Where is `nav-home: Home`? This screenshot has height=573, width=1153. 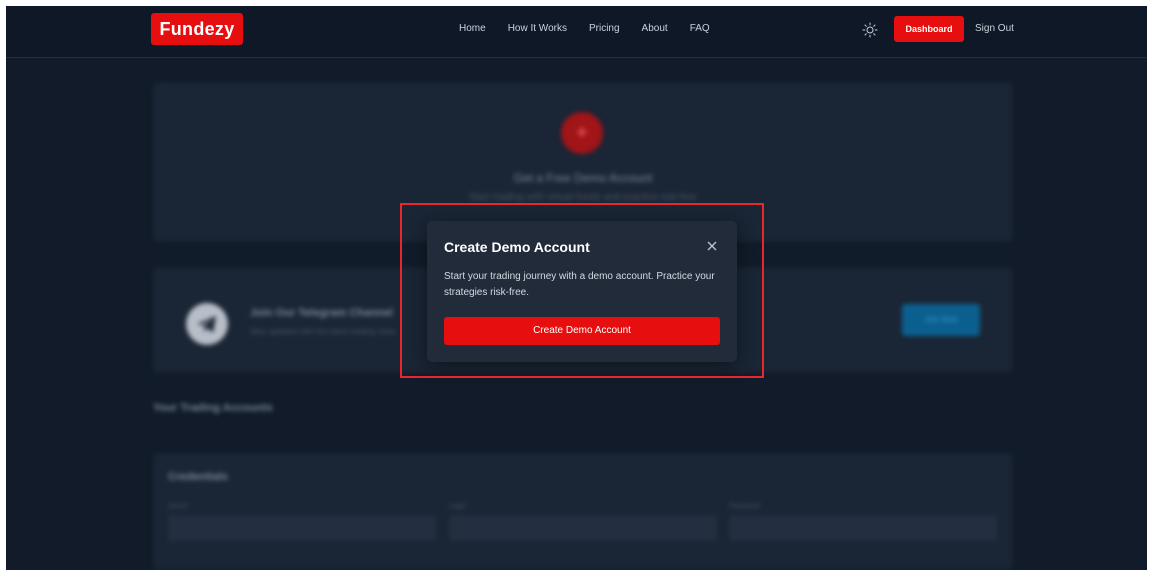
nav-home: Home is located at coordinates (472, 28).